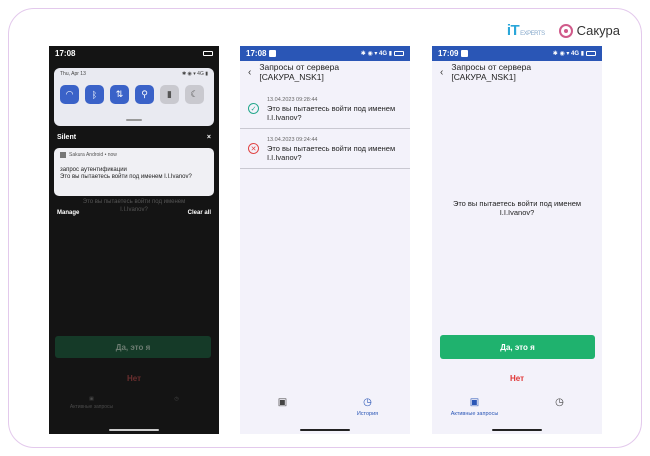  Describe the element at coordinates (209, 137) in the screenshot. I see `close-icon: ×` at that location.